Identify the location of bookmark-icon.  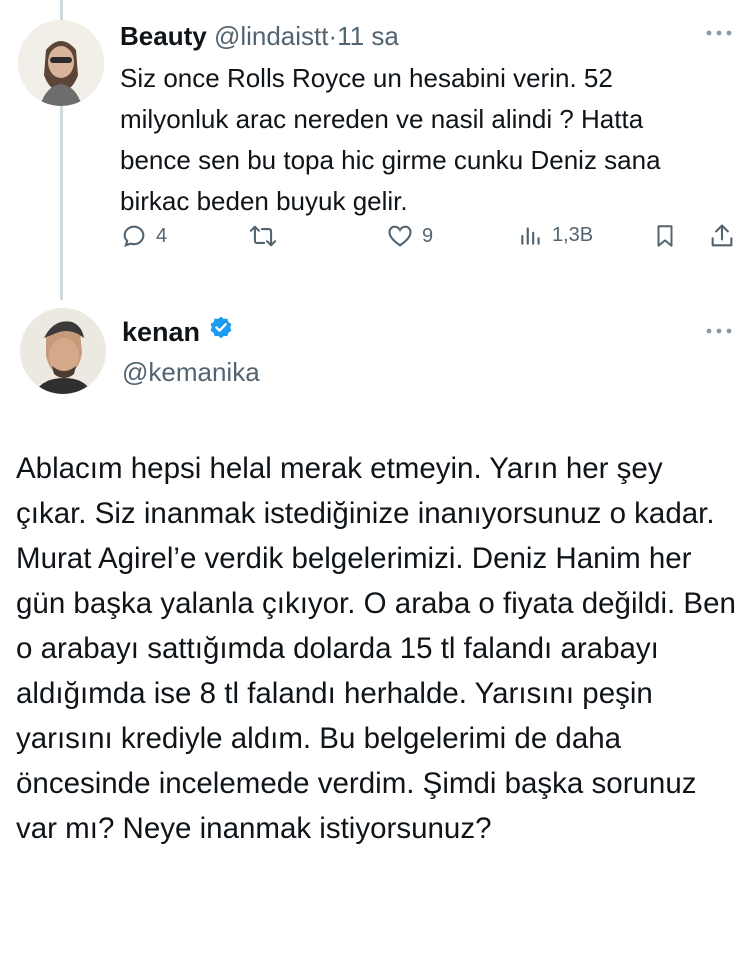
(665, 236).